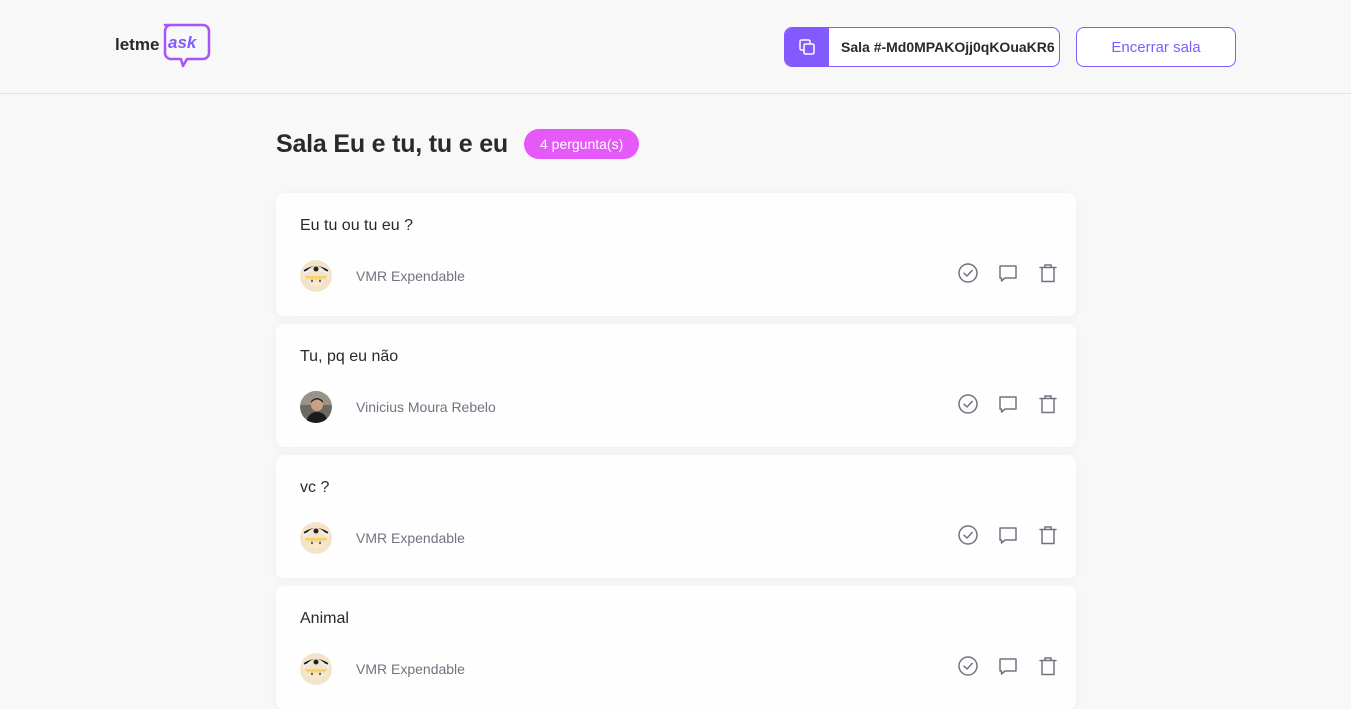  What do you see at coordinates (163, 46) in the screenshot?
I see `letmeask-logo: letme ask` at bounding box center [163, 46].